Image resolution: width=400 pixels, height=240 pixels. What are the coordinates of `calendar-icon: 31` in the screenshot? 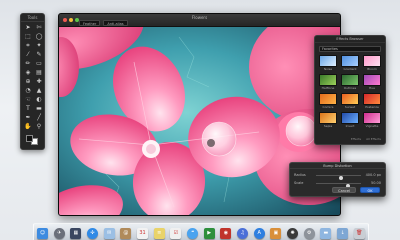 It's located at (143, 233).